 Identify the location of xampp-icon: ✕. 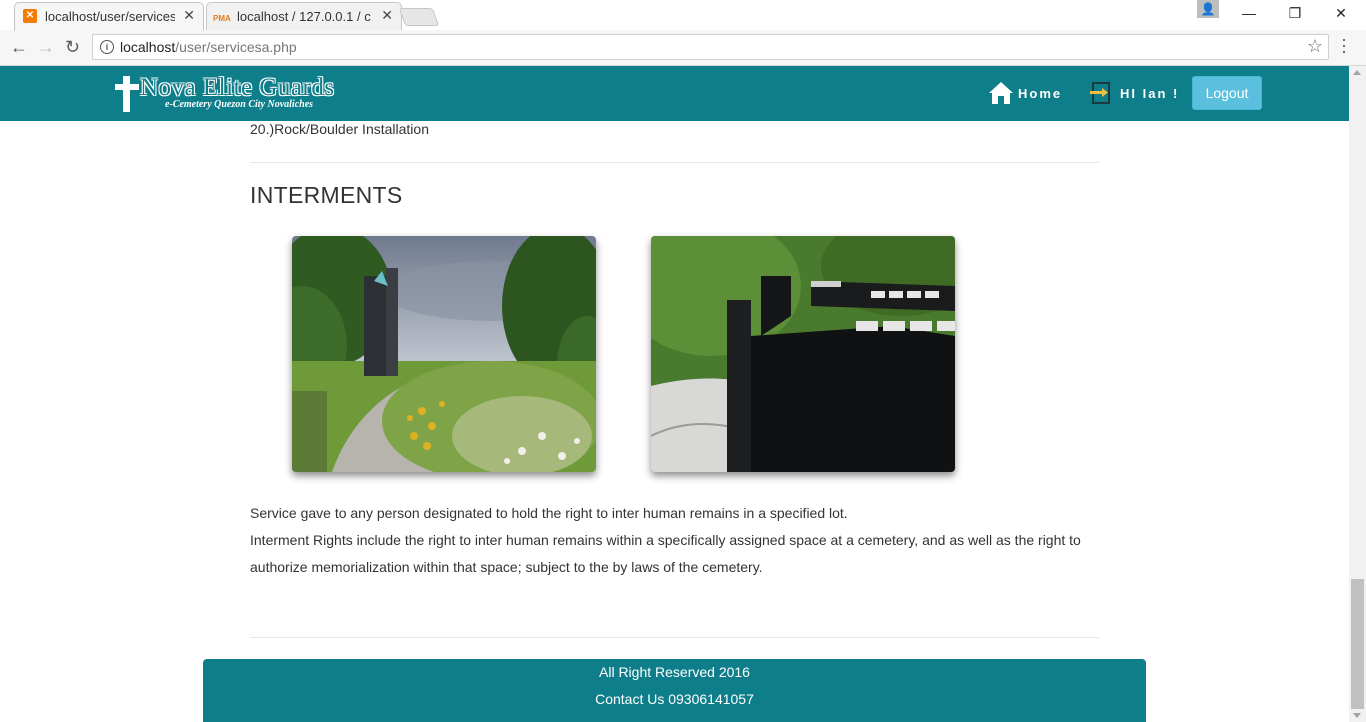
(30, 16).